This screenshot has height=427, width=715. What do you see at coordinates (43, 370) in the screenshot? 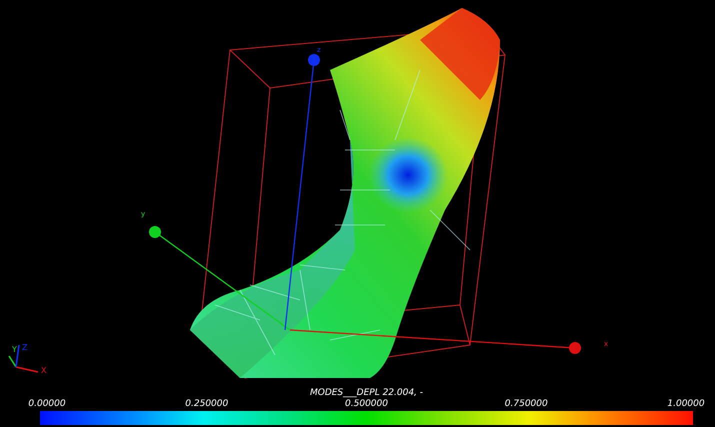
I see `triad-label: X` at bounding box center [43, 370].